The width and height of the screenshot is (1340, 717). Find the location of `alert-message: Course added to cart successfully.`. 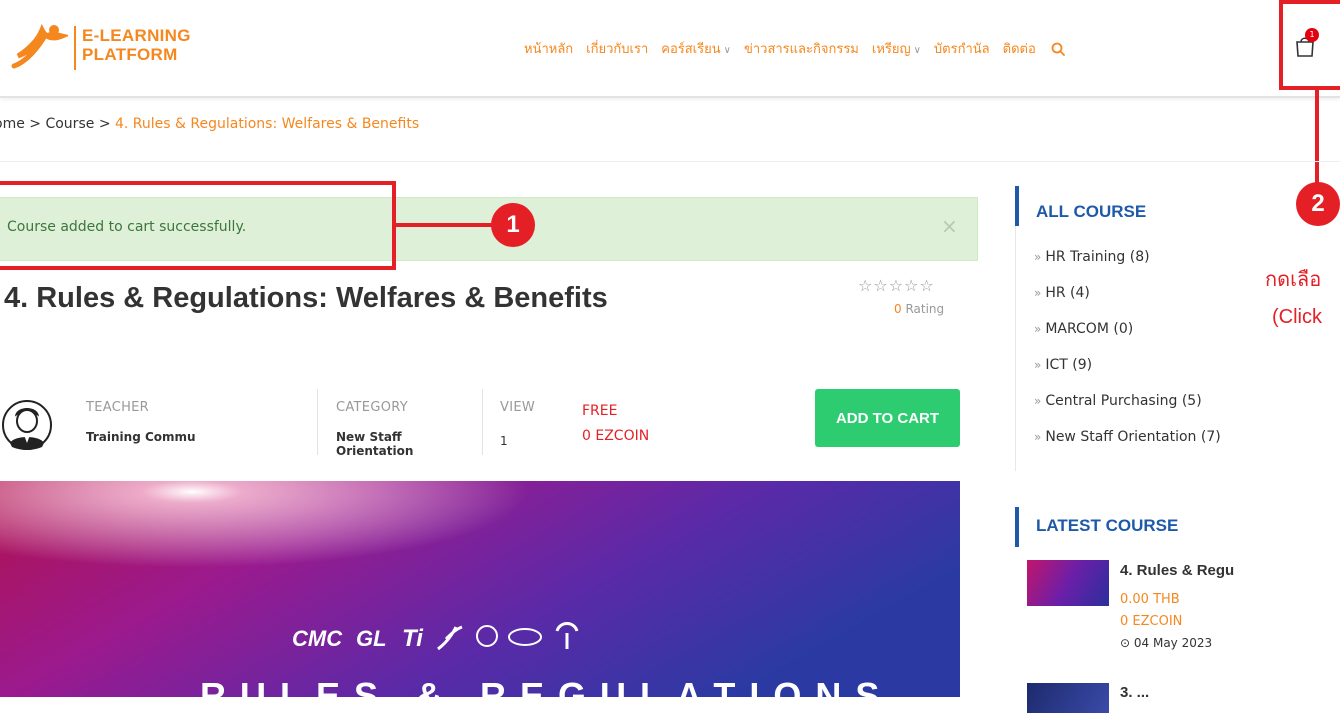

alert-message: Course added to cart successfully. is located at coordinates (127, 227).